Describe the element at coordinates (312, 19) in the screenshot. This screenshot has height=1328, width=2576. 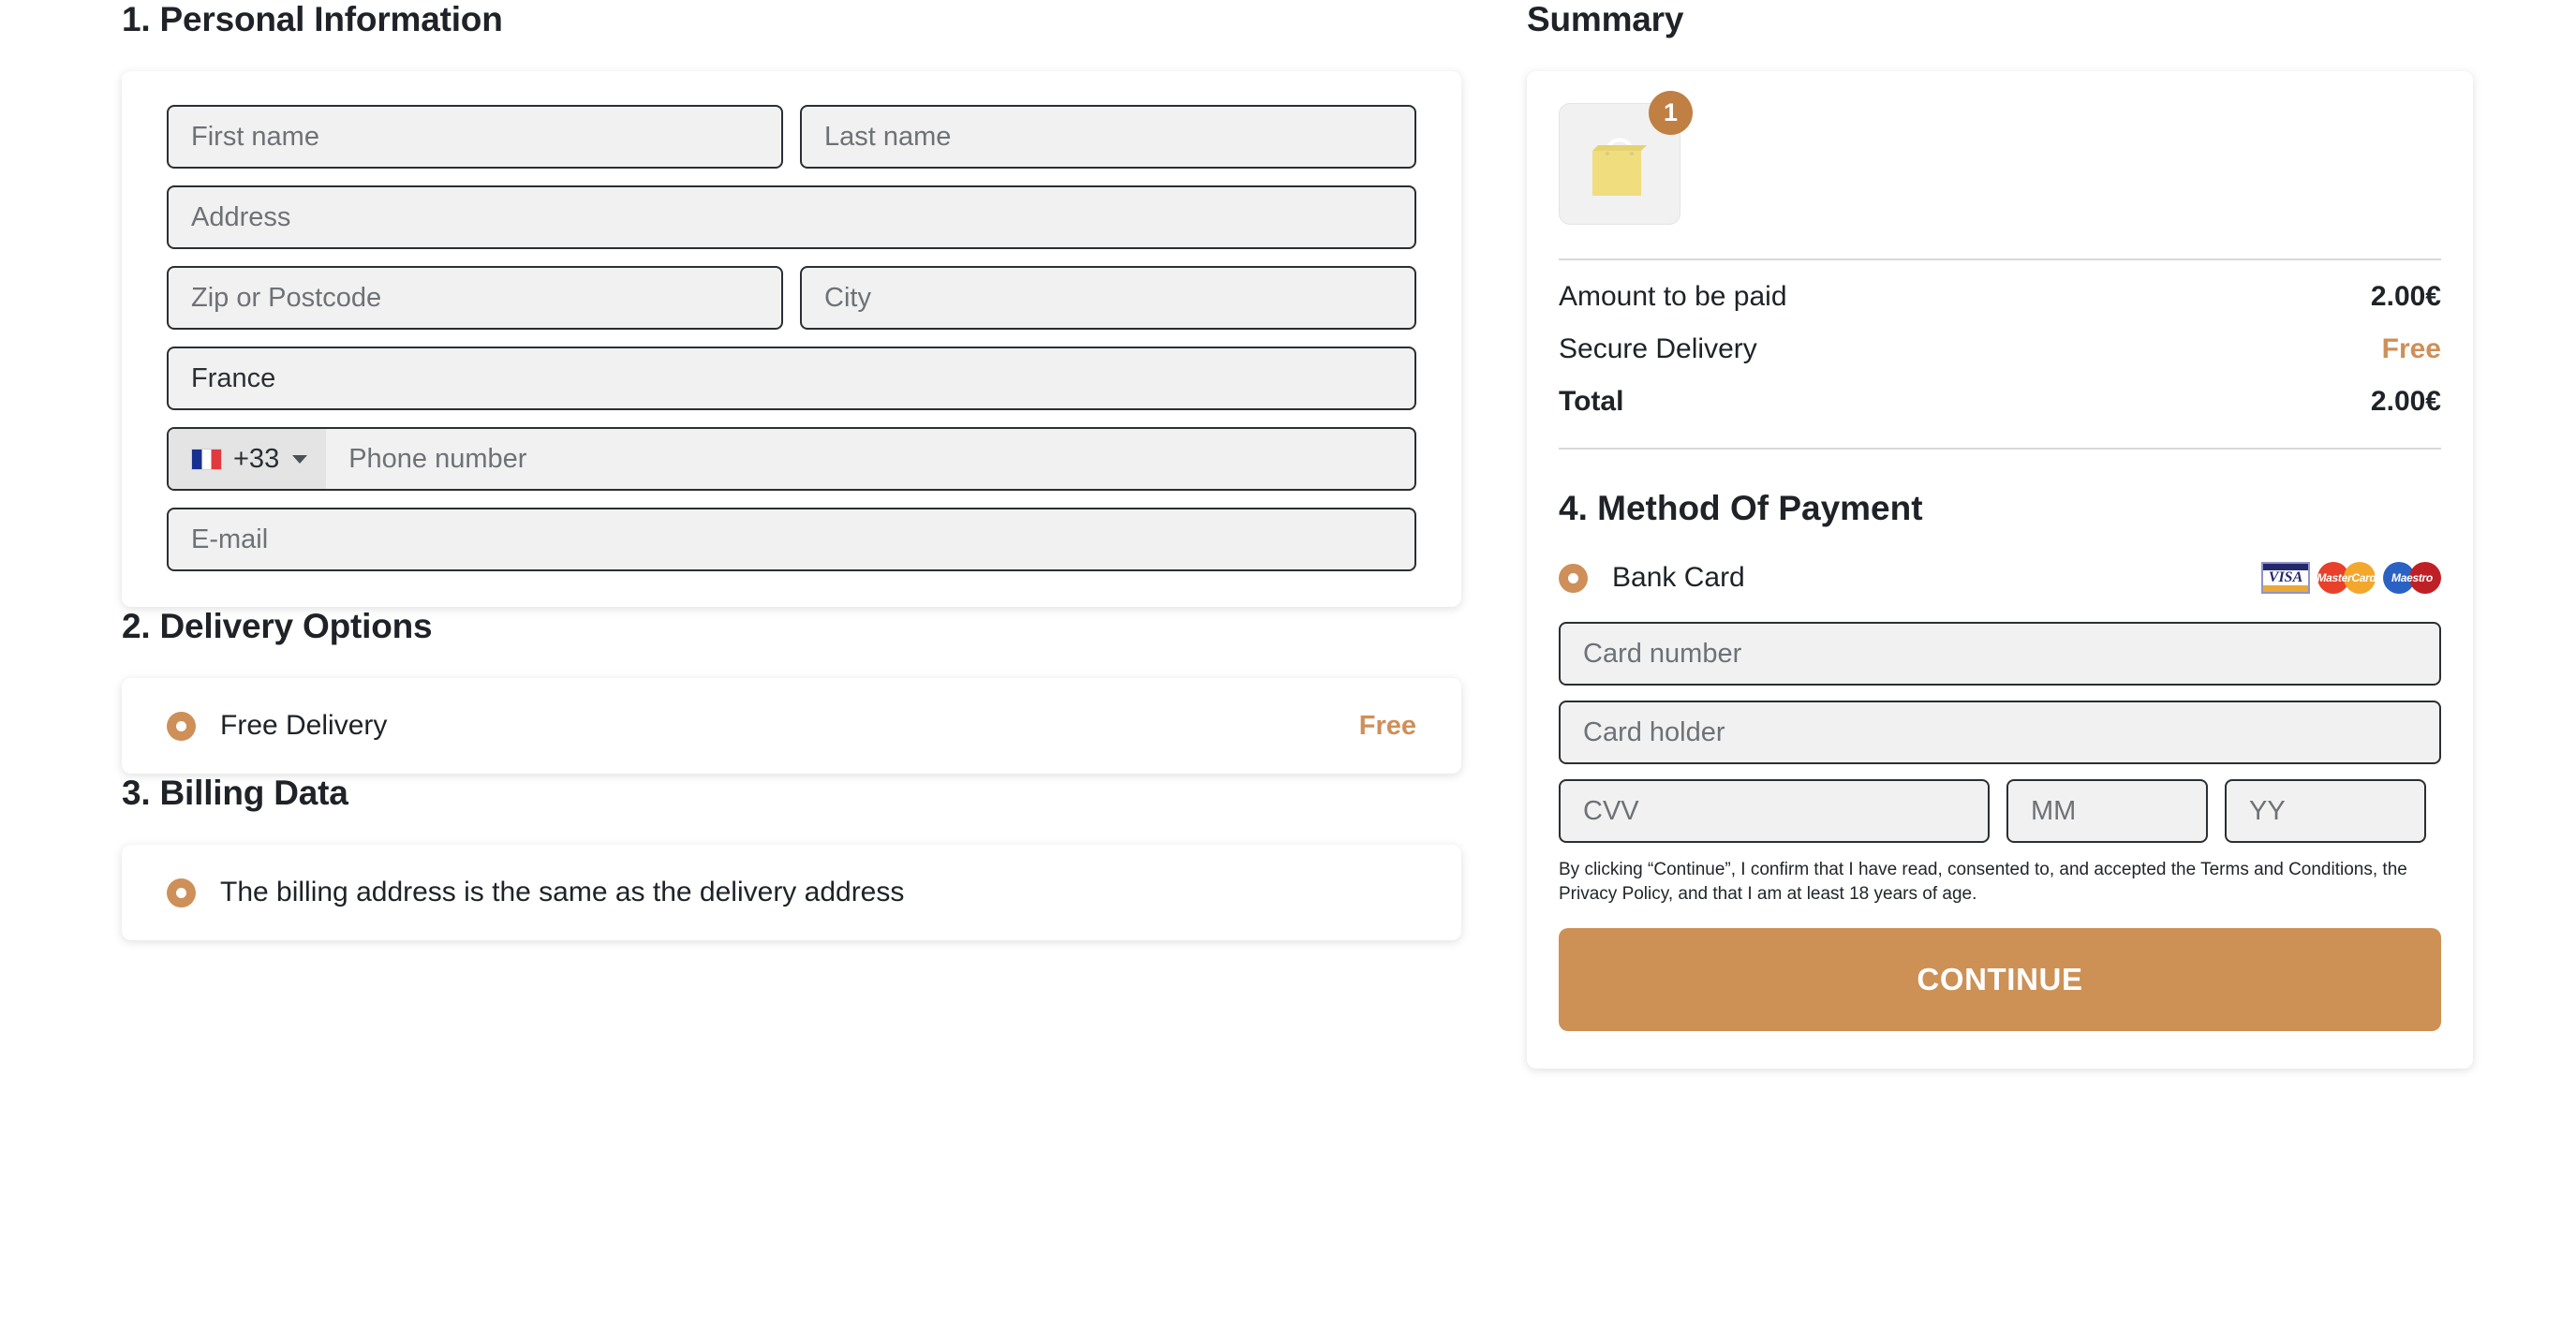
I see `page-title-personal-information: 1. Personal Information` at that location.